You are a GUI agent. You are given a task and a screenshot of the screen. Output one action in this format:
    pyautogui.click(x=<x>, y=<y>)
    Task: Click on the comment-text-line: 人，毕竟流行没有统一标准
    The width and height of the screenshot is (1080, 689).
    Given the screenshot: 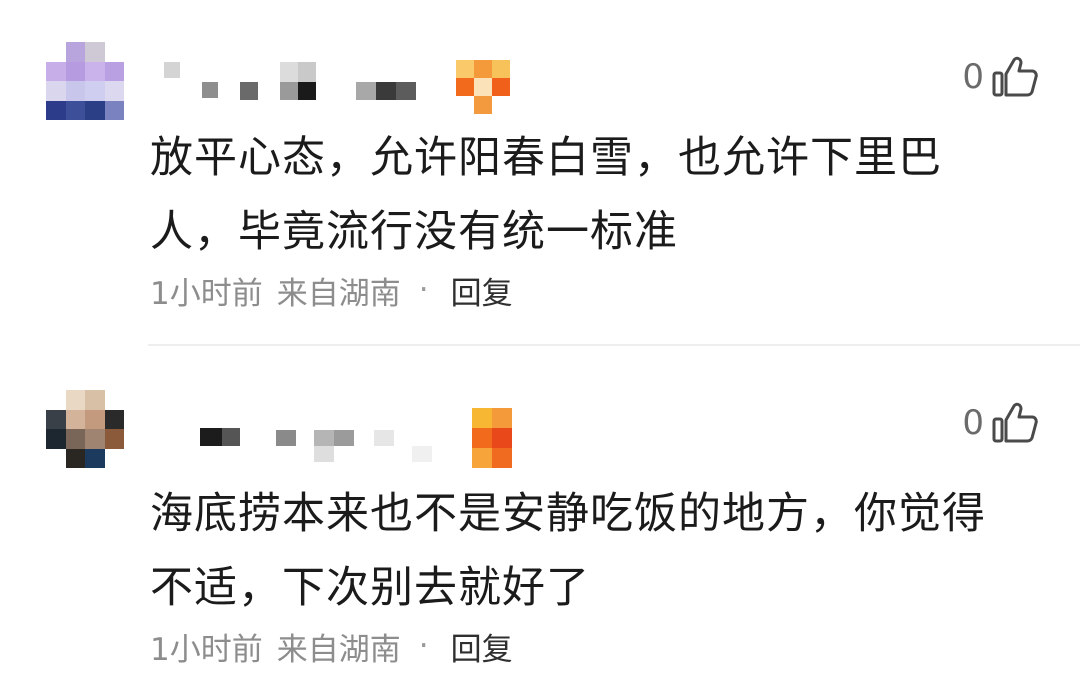 What is the action you would take?
    pyautogui.click(x=414, y=232)
    